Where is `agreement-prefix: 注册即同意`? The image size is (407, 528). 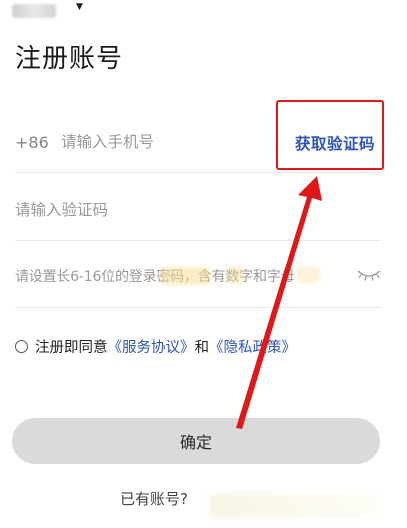 agreement-prefix: 注册即同意 is located at coordinates (71, 348).